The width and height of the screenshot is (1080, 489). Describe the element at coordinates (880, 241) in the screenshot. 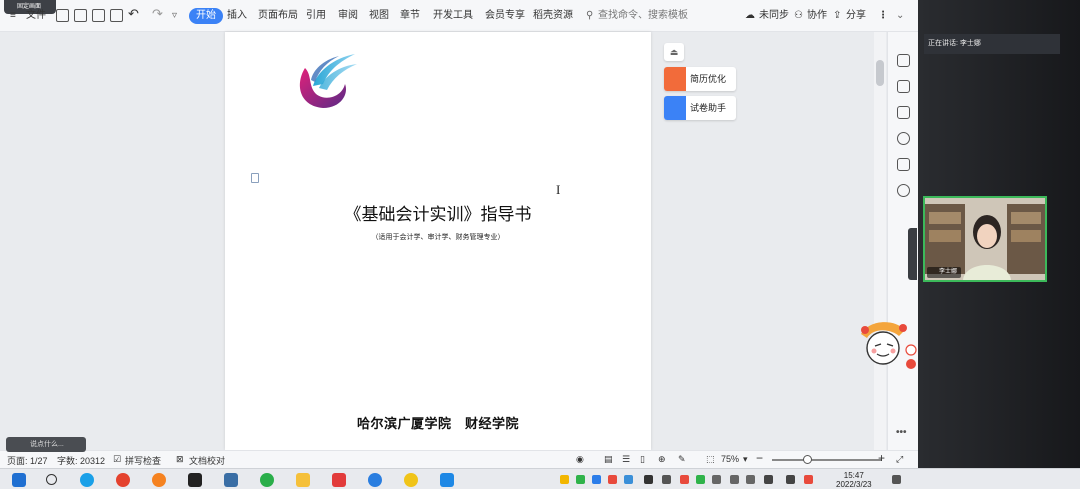

I see `vertical-scrollbar` at that location.